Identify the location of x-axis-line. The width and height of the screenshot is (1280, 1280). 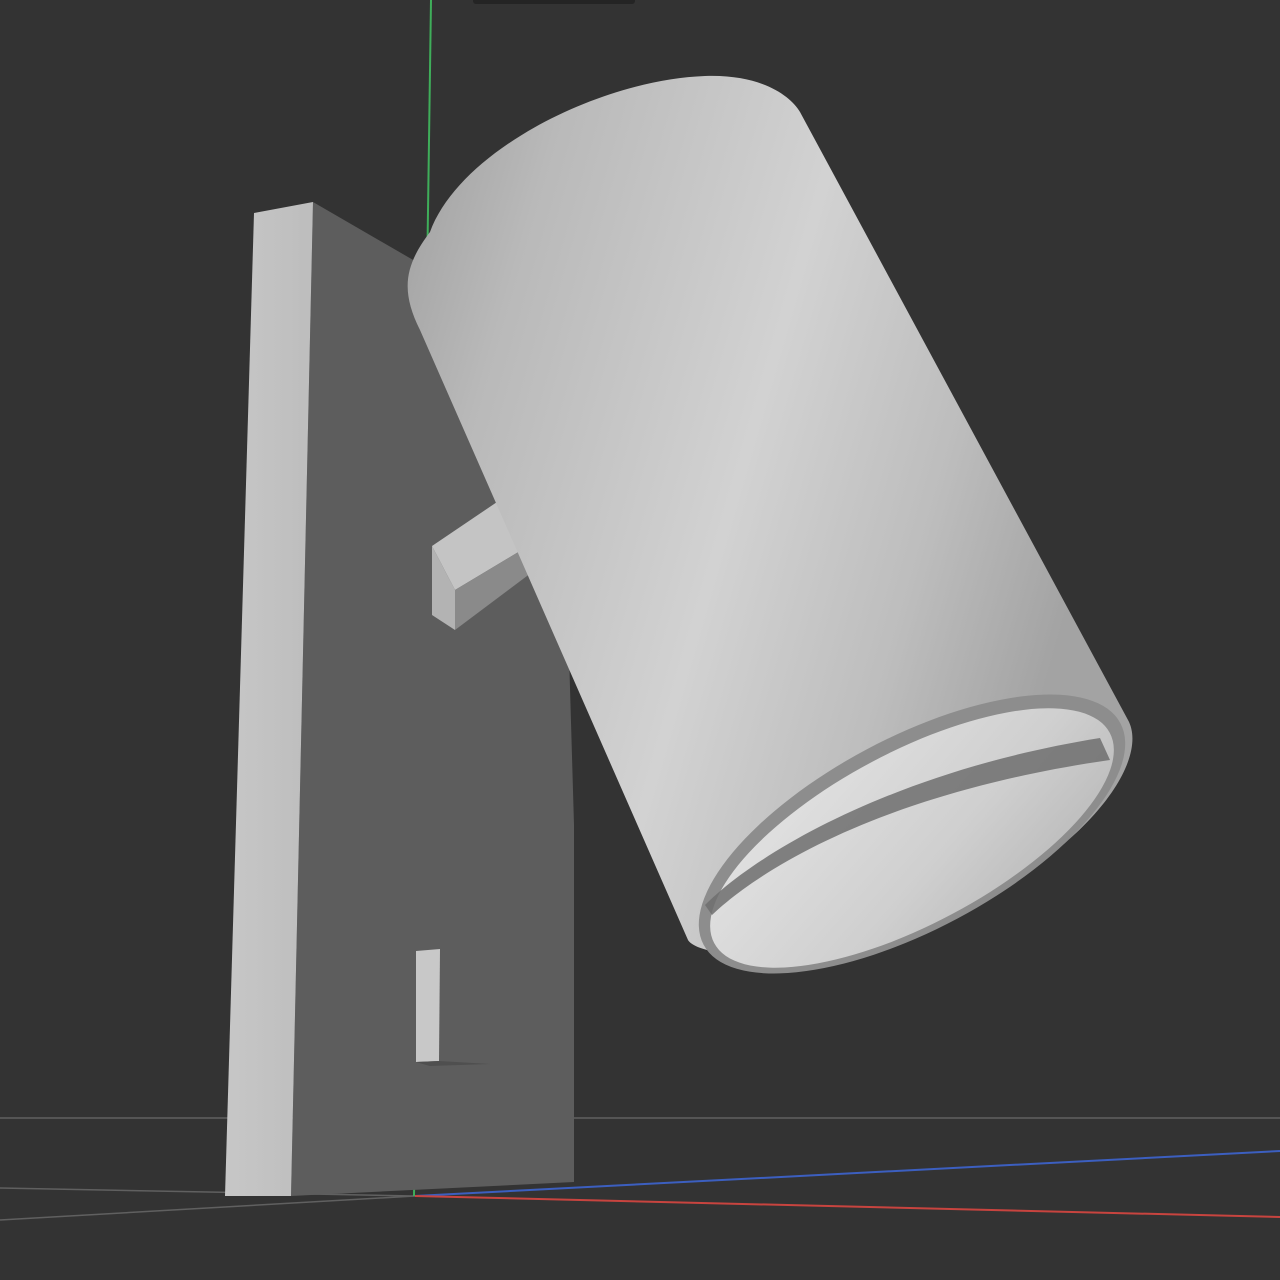
(847, 1206).